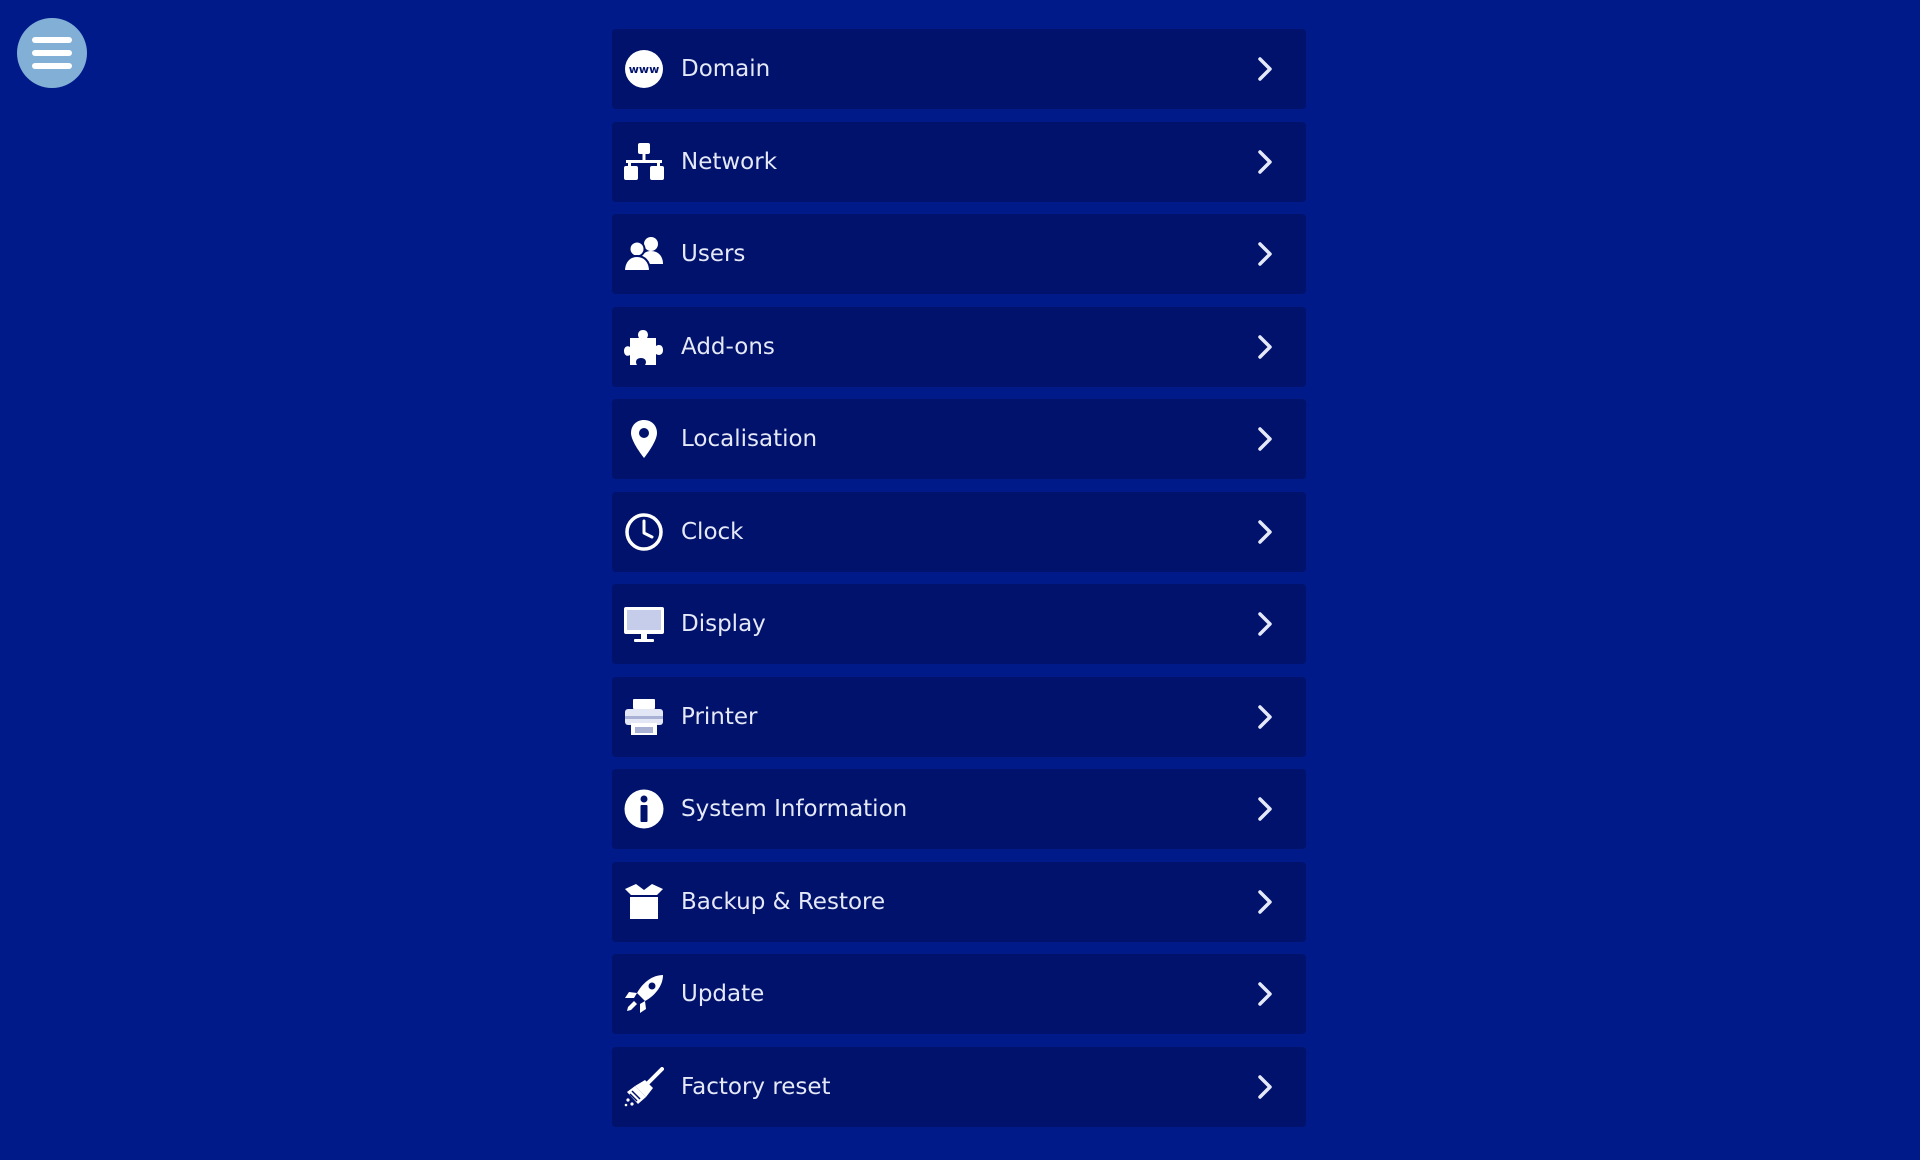 The width and height of the screenshot is (1920, 1160). What do you see at coordinates (959, 1086) in the screenshot?
I see `settings-item-factory-reset: Factory reset` at bounding box center [959, 1086].